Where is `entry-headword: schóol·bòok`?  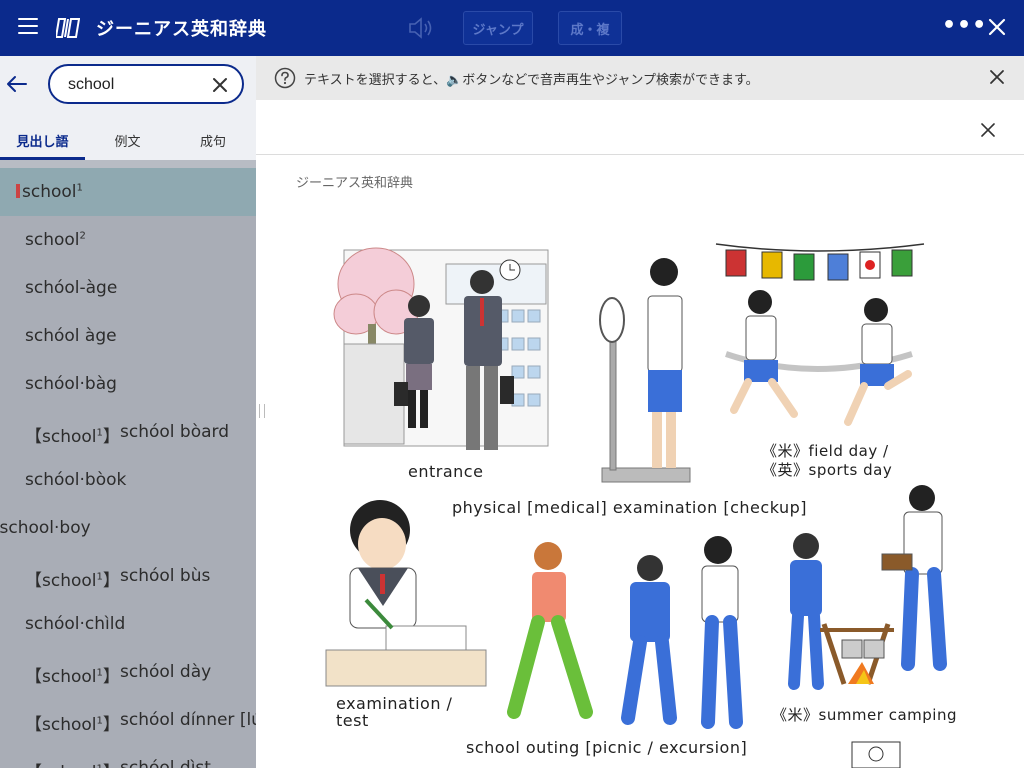 entry-headword: schóol·bòok is located at coordinates (75, 480).